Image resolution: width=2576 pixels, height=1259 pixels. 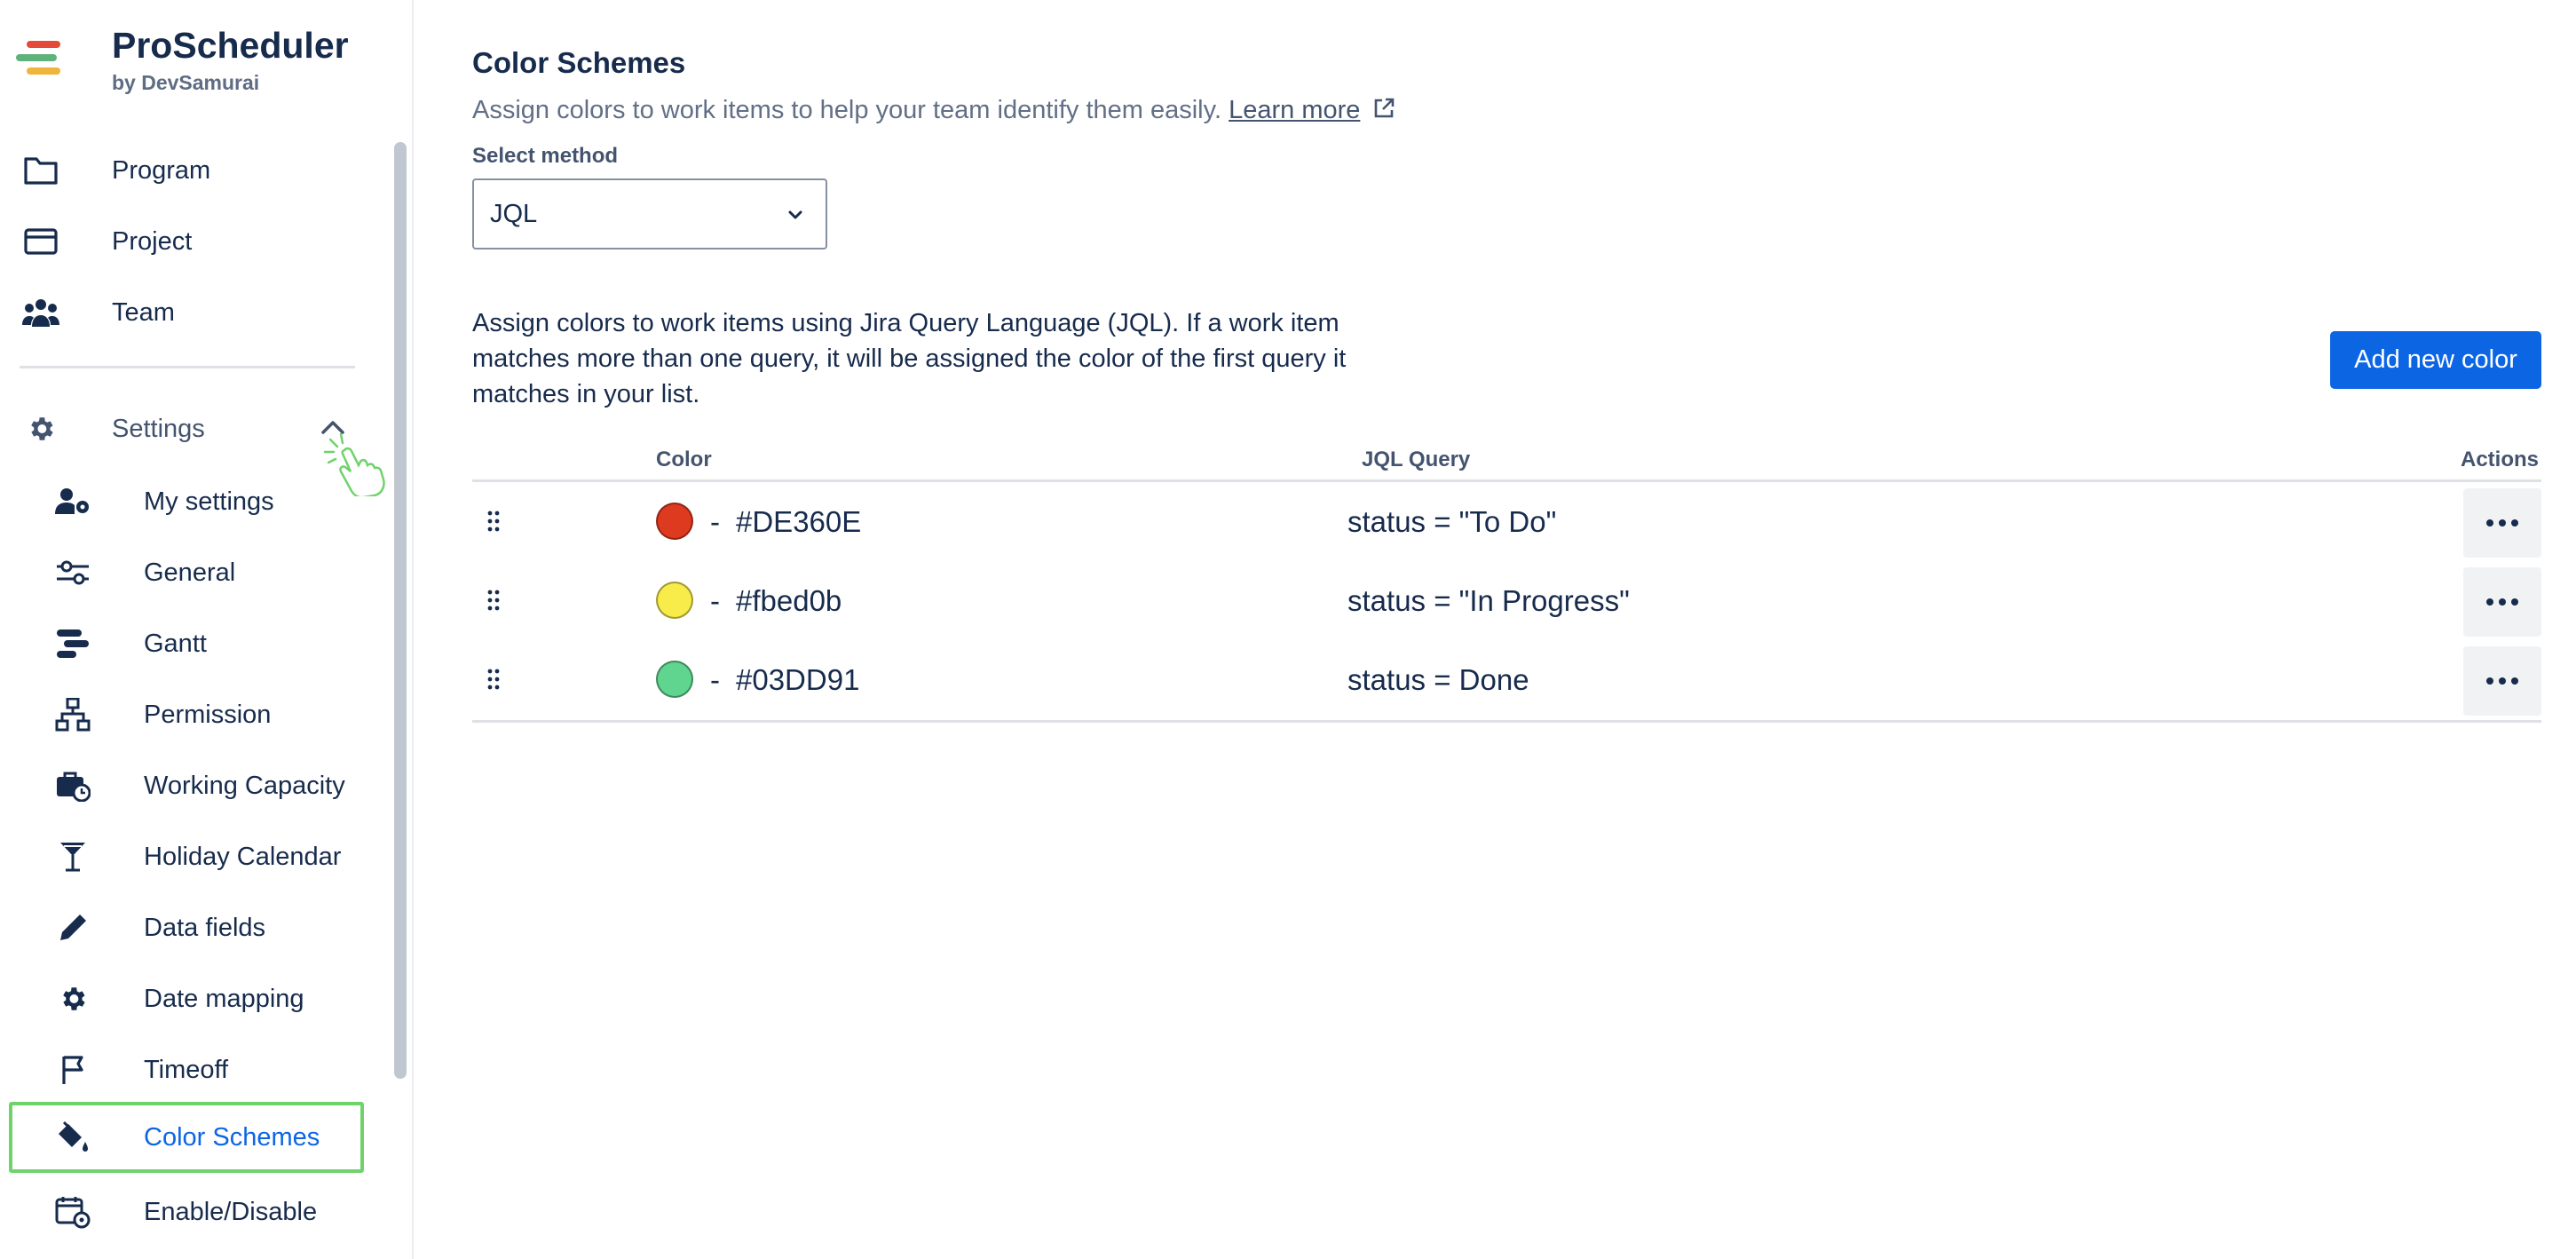 What do you see at coordinates (798, 679) in the screenshot?
I see `color-hex-value: #03DD91` at bounding box center [798, 679].